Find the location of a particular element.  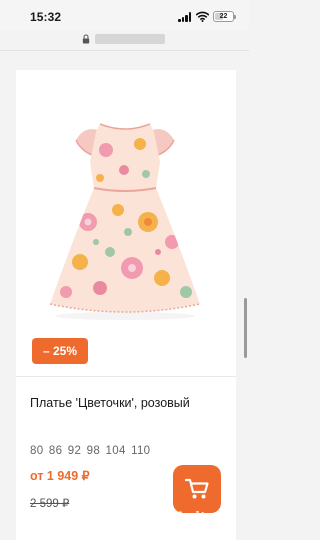

battery-level: 22 is located at coordinates (223, 16).